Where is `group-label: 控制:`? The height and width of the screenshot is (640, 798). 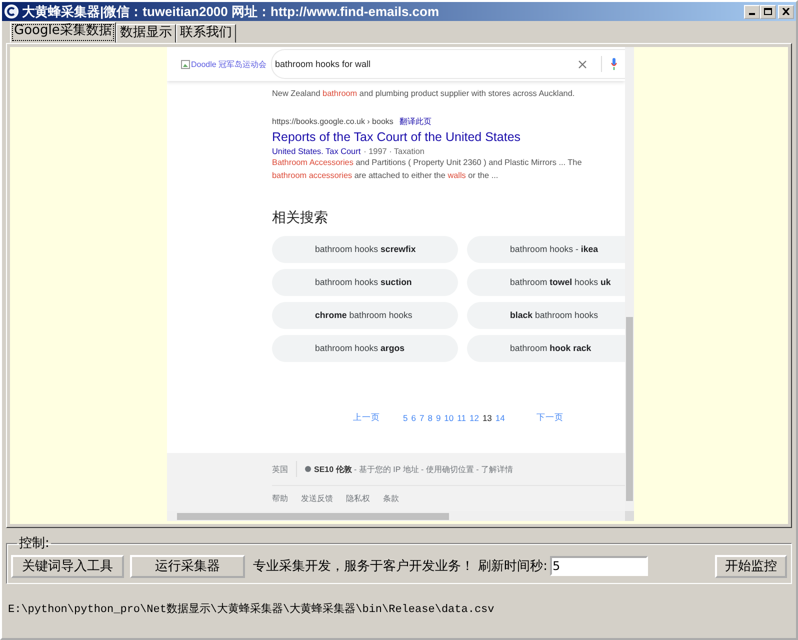
group-label: 控制: is located at coordinates (34, 543).